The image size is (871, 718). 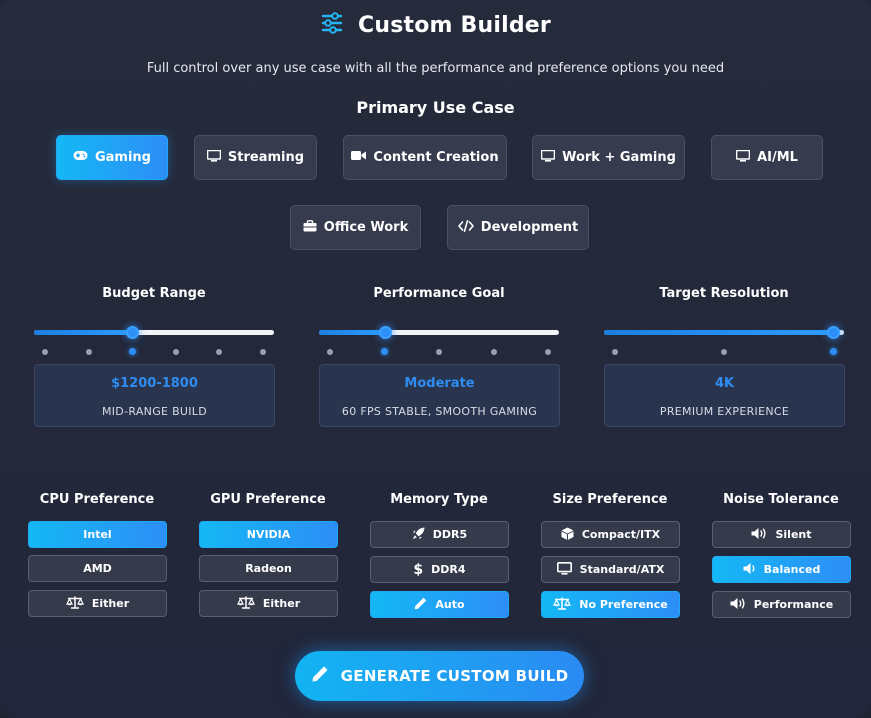 What do you see at coordinates (759, 535) in the screenshot?
I see `volume-icon` at bounding box center [759, 535].